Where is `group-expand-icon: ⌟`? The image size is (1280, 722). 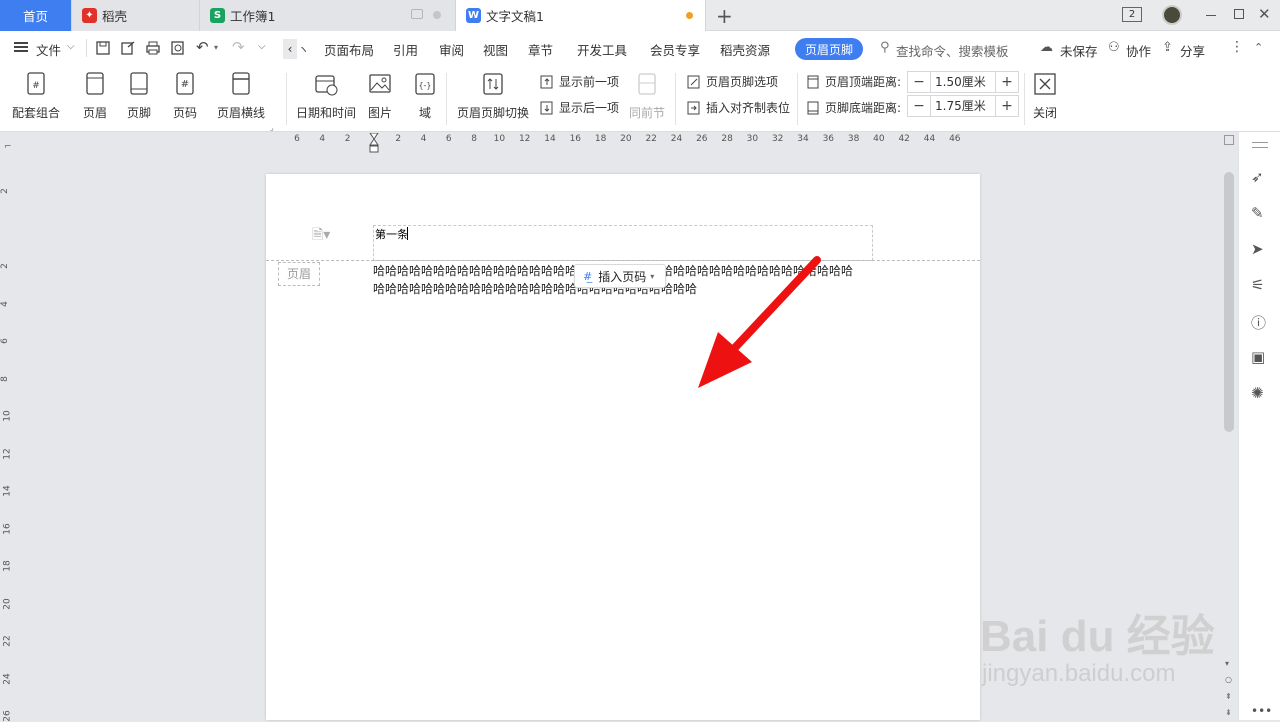
group-expand-icon: ⌟ is located at coordinates (272, 127).